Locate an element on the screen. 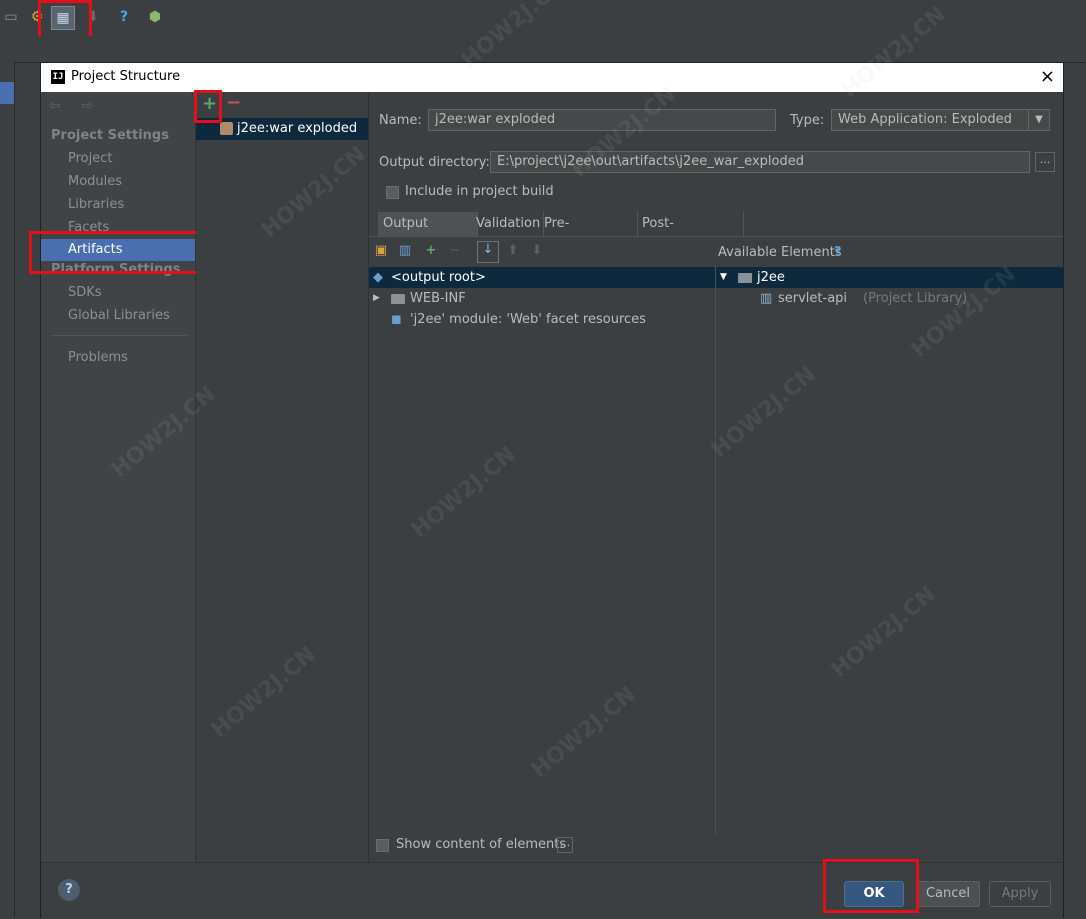 The height and width of the screenshot is (919, 1086). module-folder-icon is located at coordinates (747, 277).